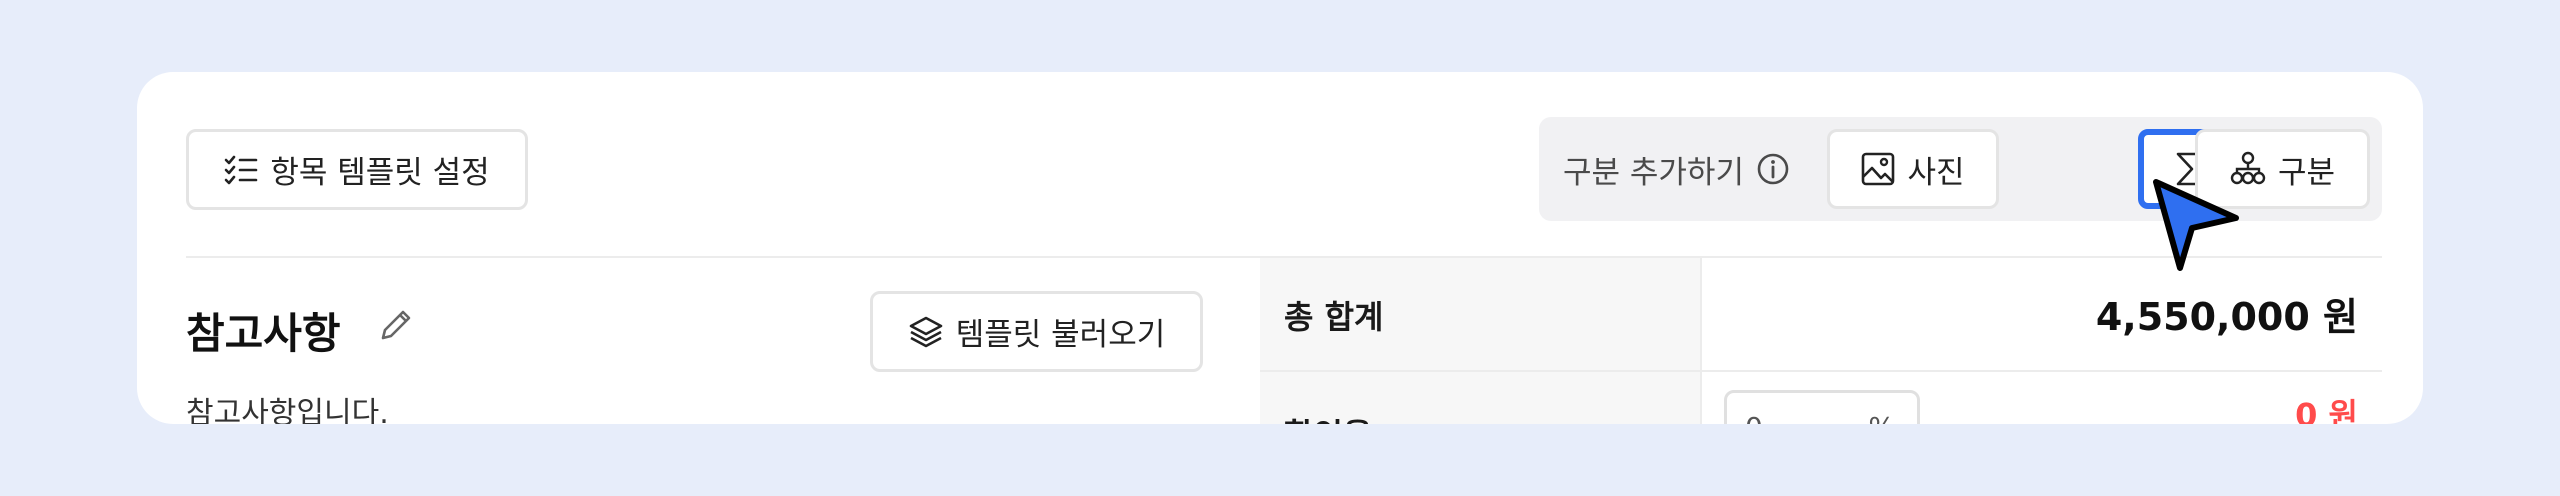 The image size is (2560, 496). What do you see at coordinates (2306, 172) in the screenshot?
I see `section-label: 구분` at bounding box center [2306, 172].